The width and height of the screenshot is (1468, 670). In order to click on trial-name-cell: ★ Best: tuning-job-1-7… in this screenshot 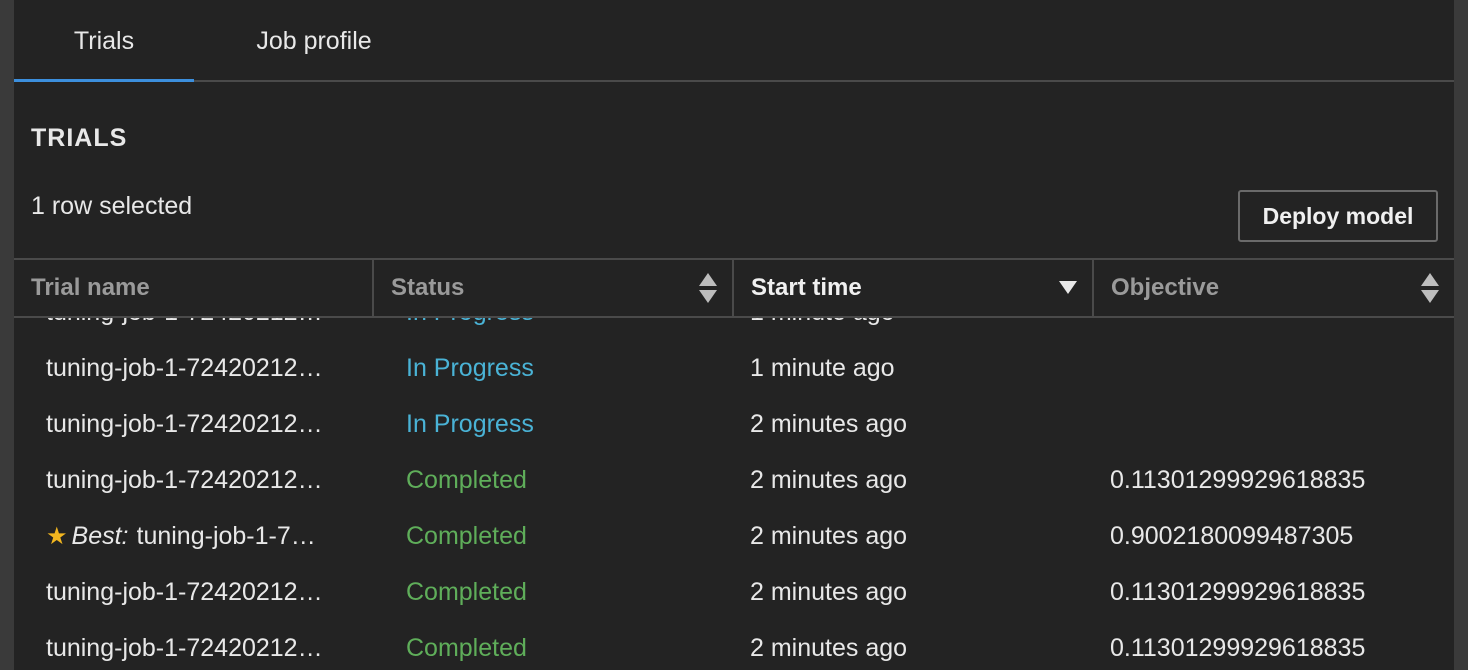, I will do `click(201, 536)`.